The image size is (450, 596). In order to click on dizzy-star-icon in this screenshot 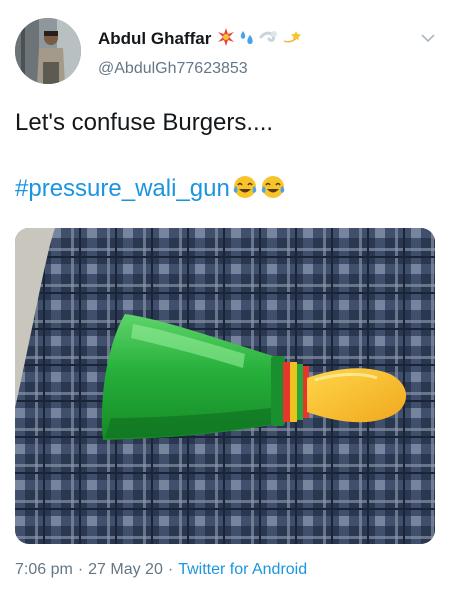, I will do `click(292, 39)`.